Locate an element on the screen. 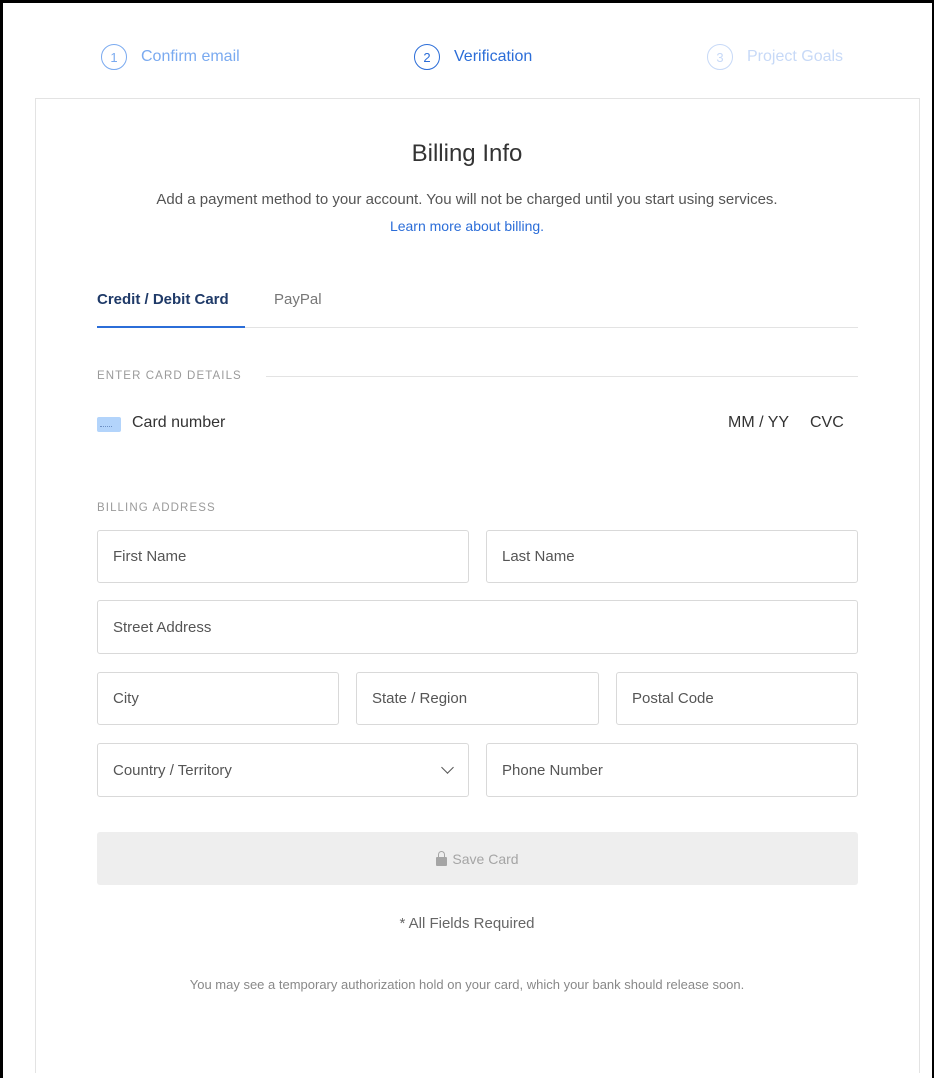  last-name-field is located at coordinates (672, 556).